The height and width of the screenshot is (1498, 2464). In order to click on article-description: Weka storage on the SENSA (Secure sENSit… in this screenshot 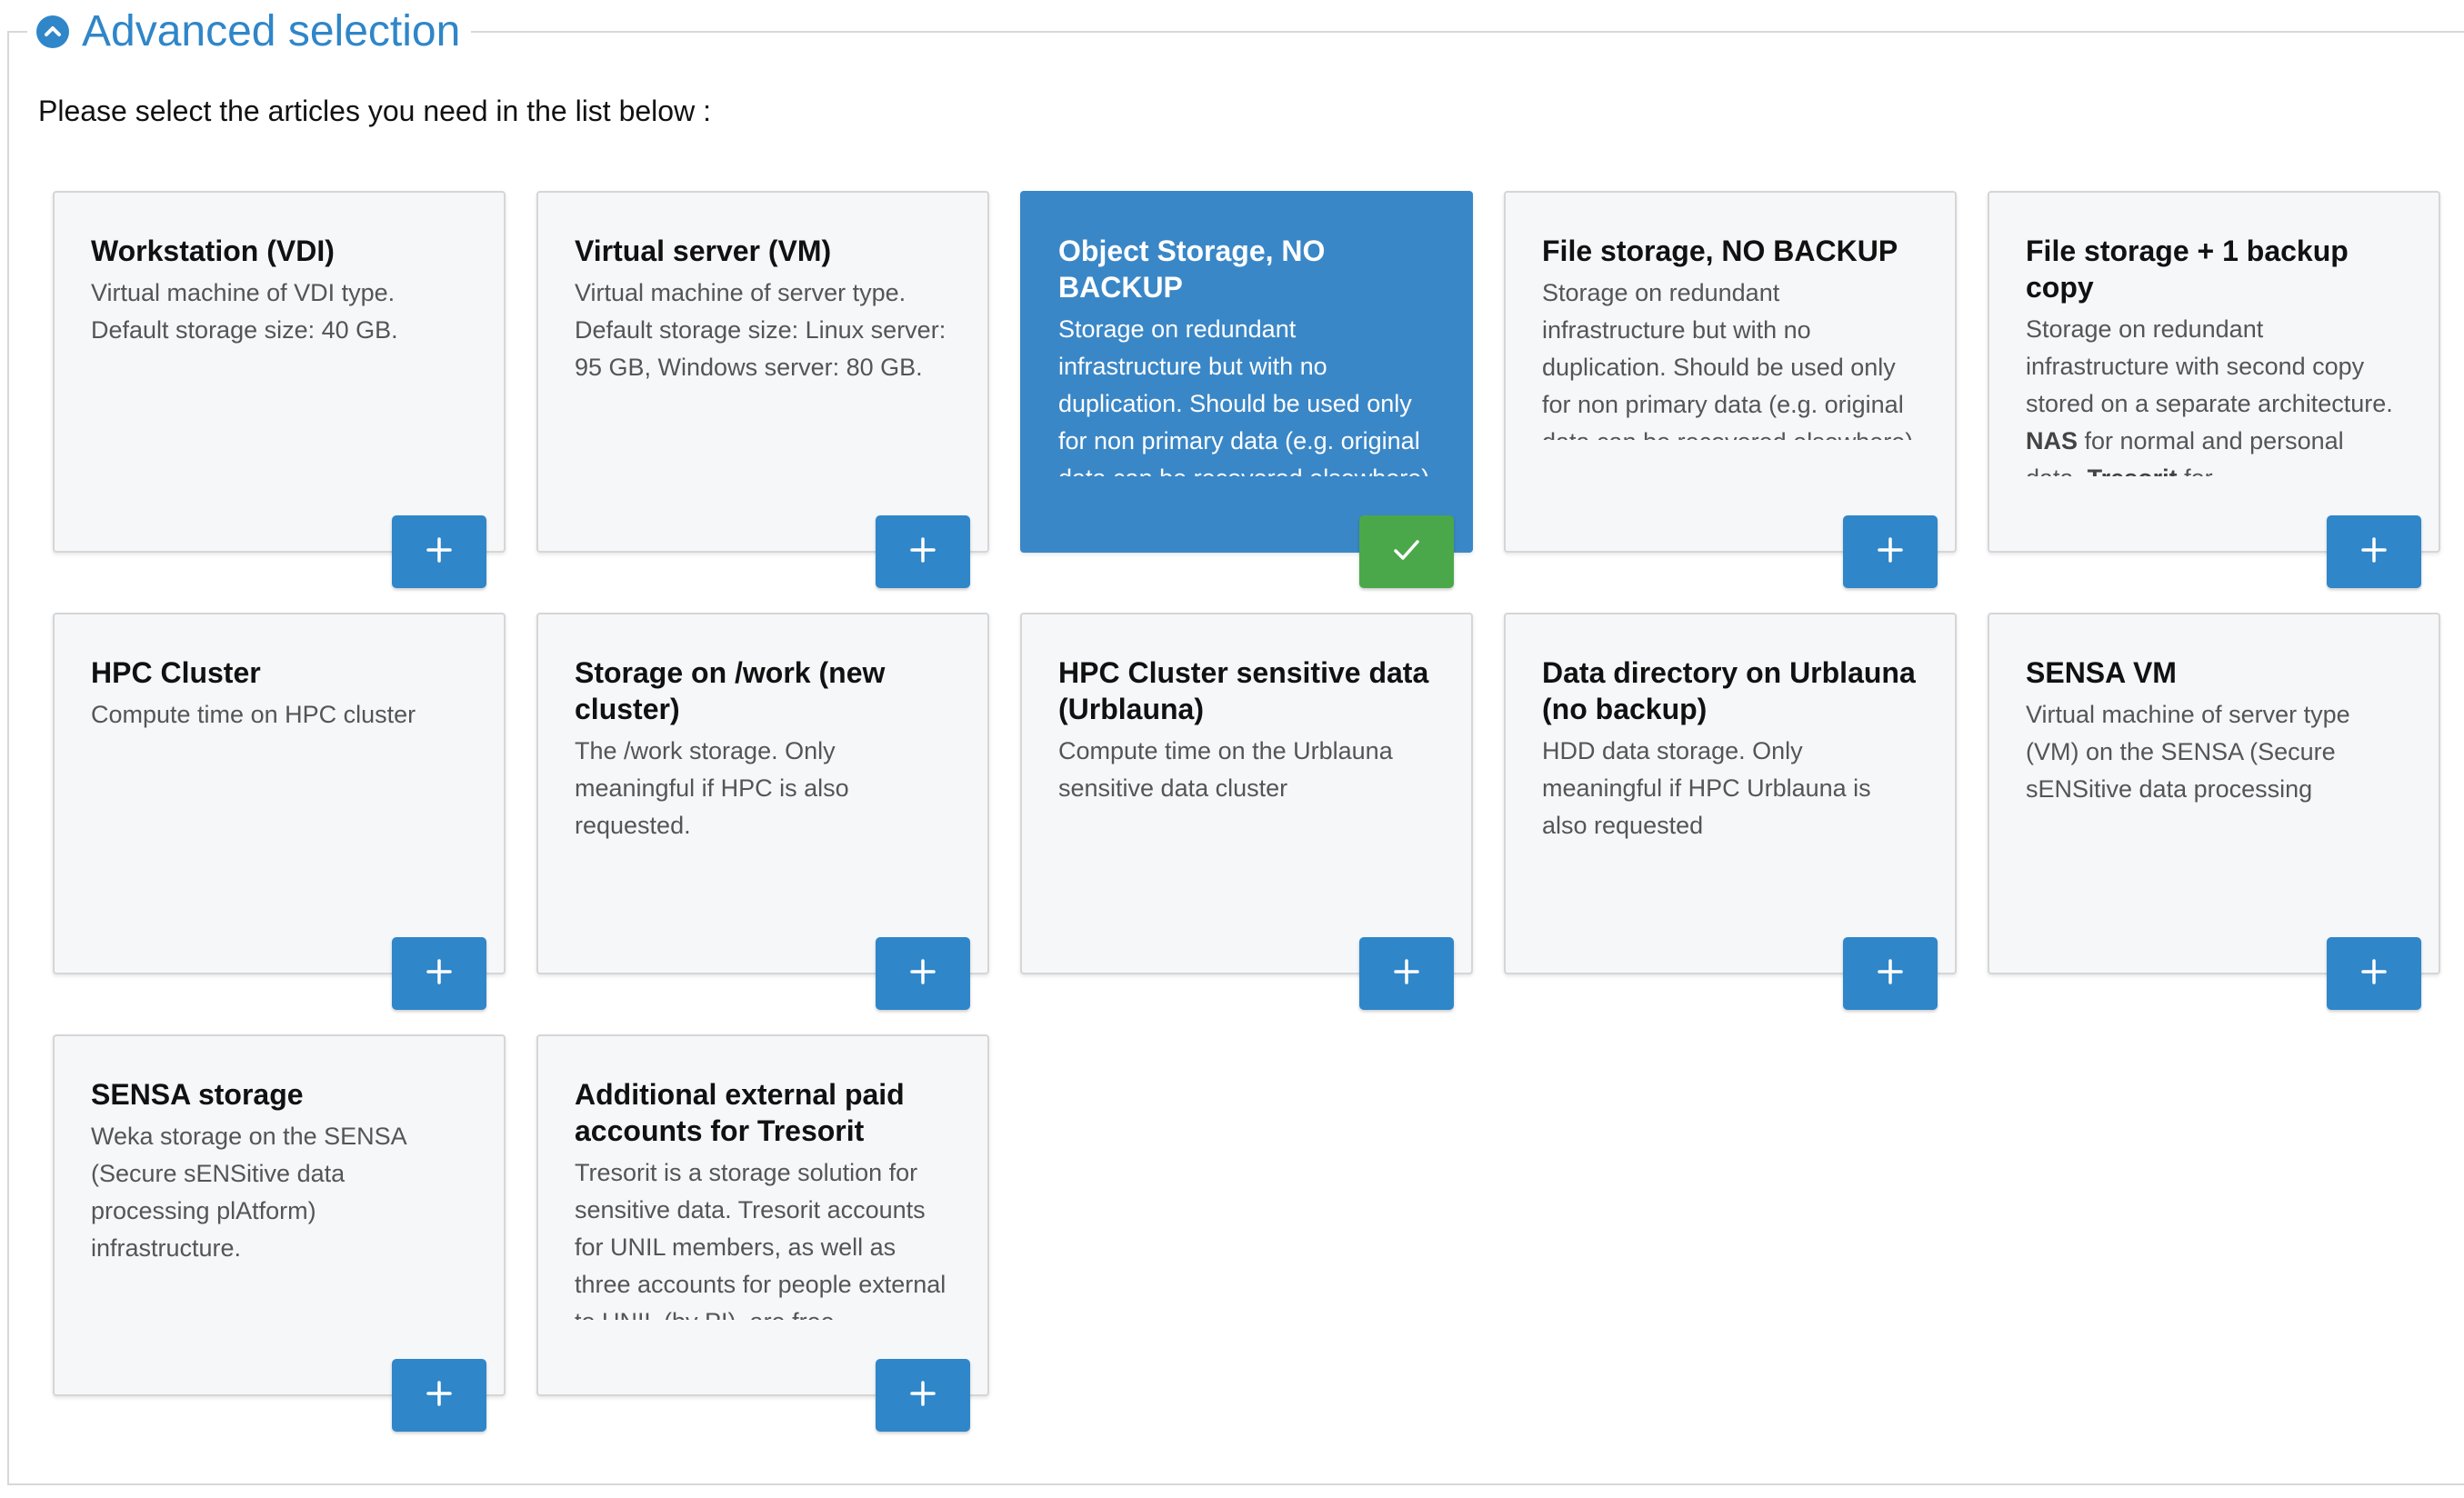, I will do `click(249, 1192)`.